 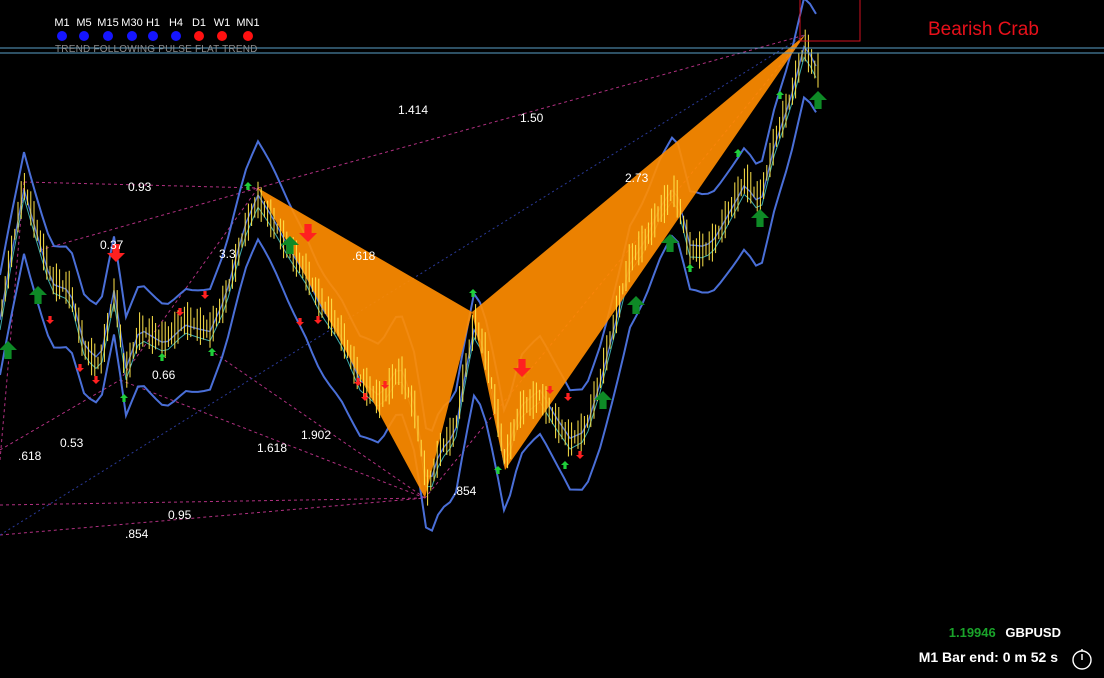 What do you see at coordinates (72, 443) in the screenshot?
I see `ratio-label: 0.53` at bounding box center [72, 443].